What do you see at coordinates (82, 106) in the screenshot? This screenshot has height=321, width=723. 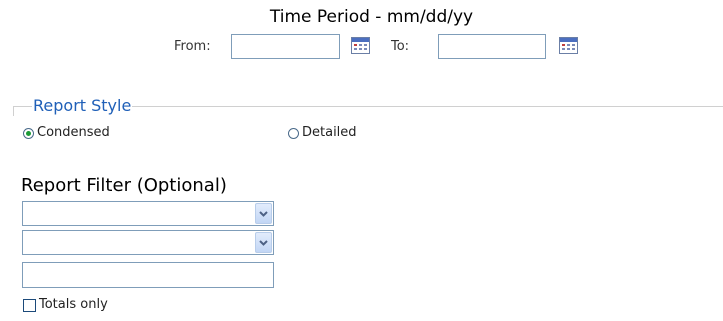 I see `report-style-legend: Report Style` at bounding box center [82, 106].